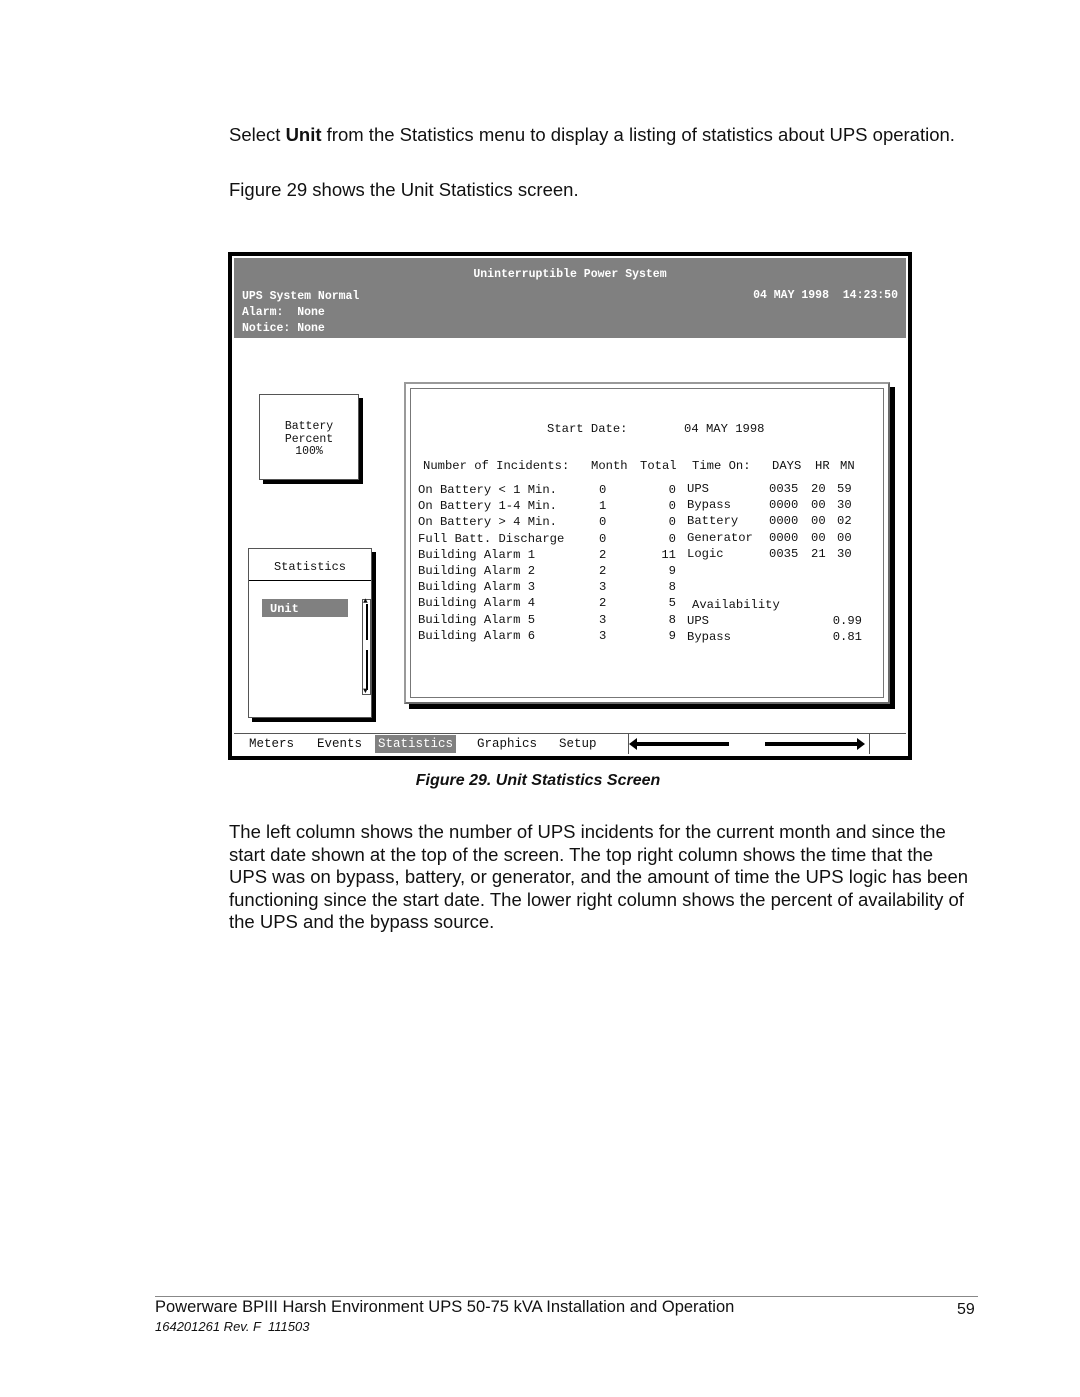 The image size is (1080, 1397). Describe the element at coordinates (844, 537) in the screenshot. I see `time-on-minutes: 00` at that location.